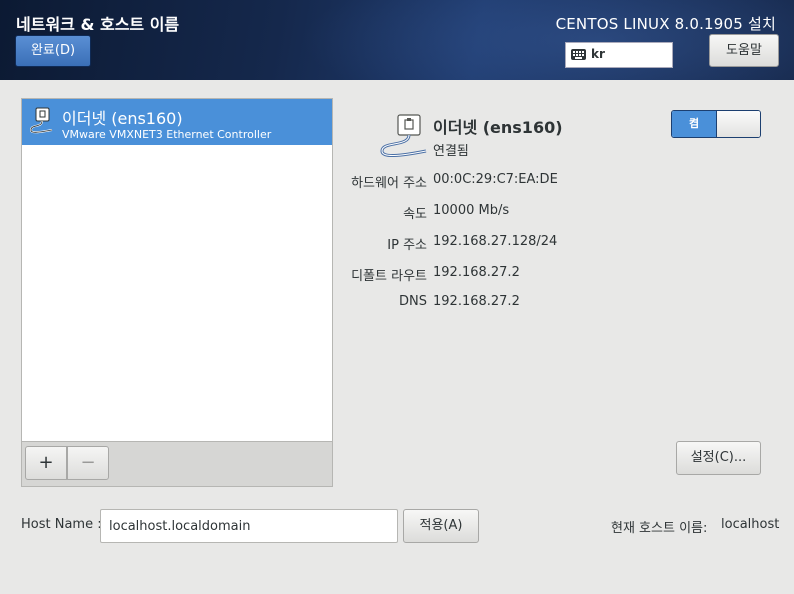 Image resolution: width=794 pixels, height=594 pixels. What do you see at coordinates (495, 179) in the screenshot?
I see `hardware-address-value: 00:0C:29:C7:EA:DE` at bounding box center [495, 179].